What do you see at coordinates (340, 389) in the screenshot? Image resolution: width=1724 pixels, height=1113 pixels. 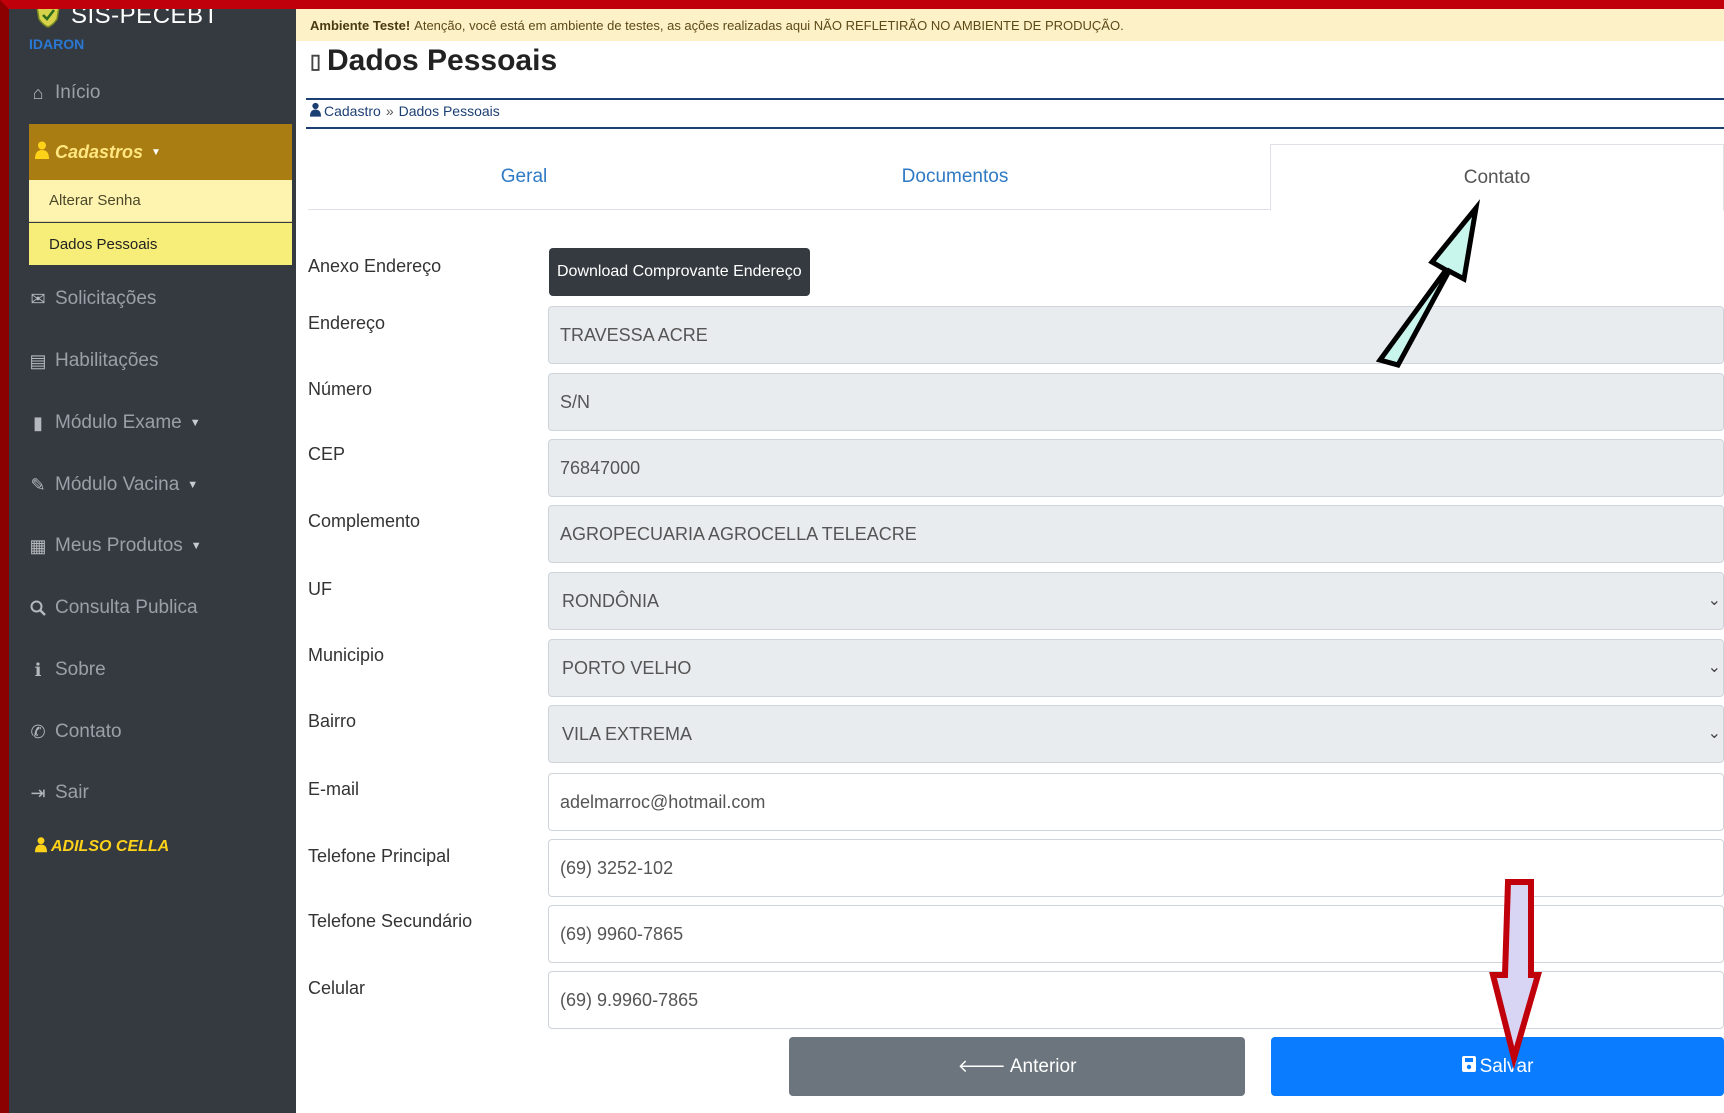 I see `numero-label: Número` at bounding box center [340, 389].